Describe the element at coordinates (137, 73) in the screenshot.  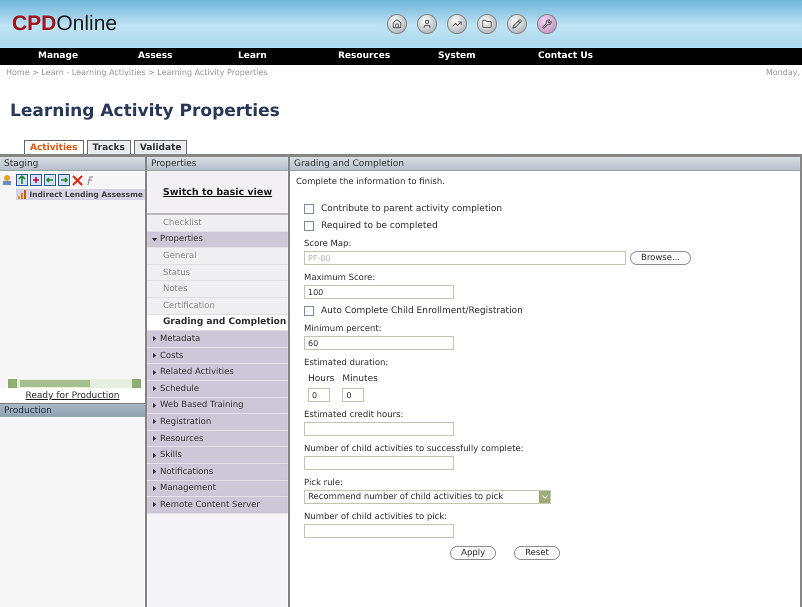
I see `breadcrumb: Home > Learn - Learning Activities > Learning Activity Properties` at that location.